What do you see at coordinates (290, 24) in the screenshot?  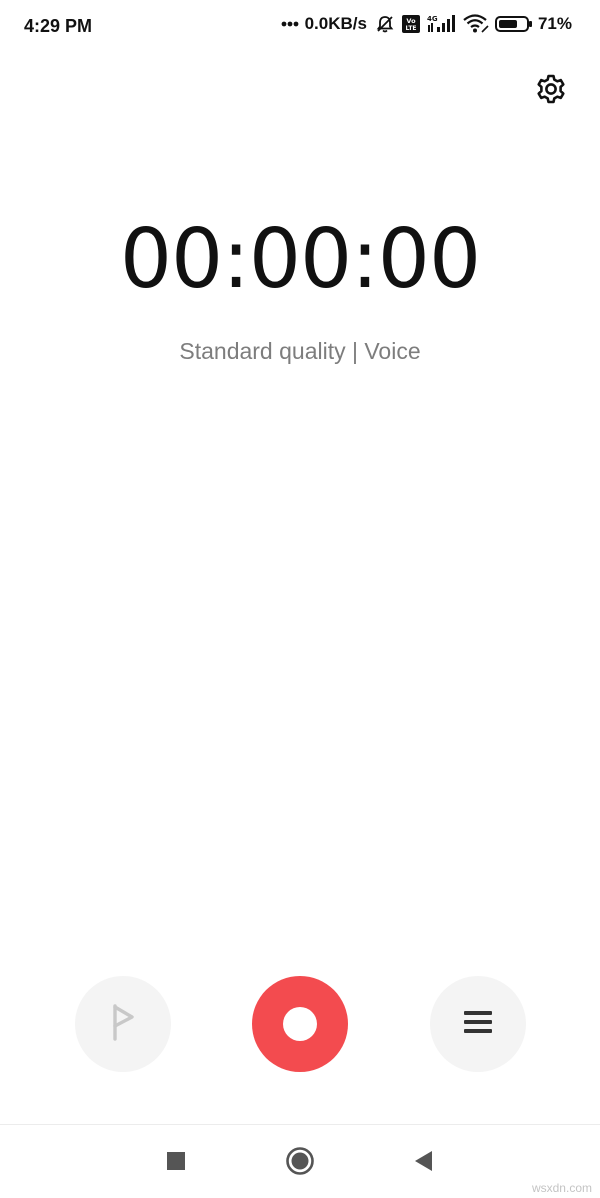 I see `more-dots-icon` at bounding box center [290, 24].